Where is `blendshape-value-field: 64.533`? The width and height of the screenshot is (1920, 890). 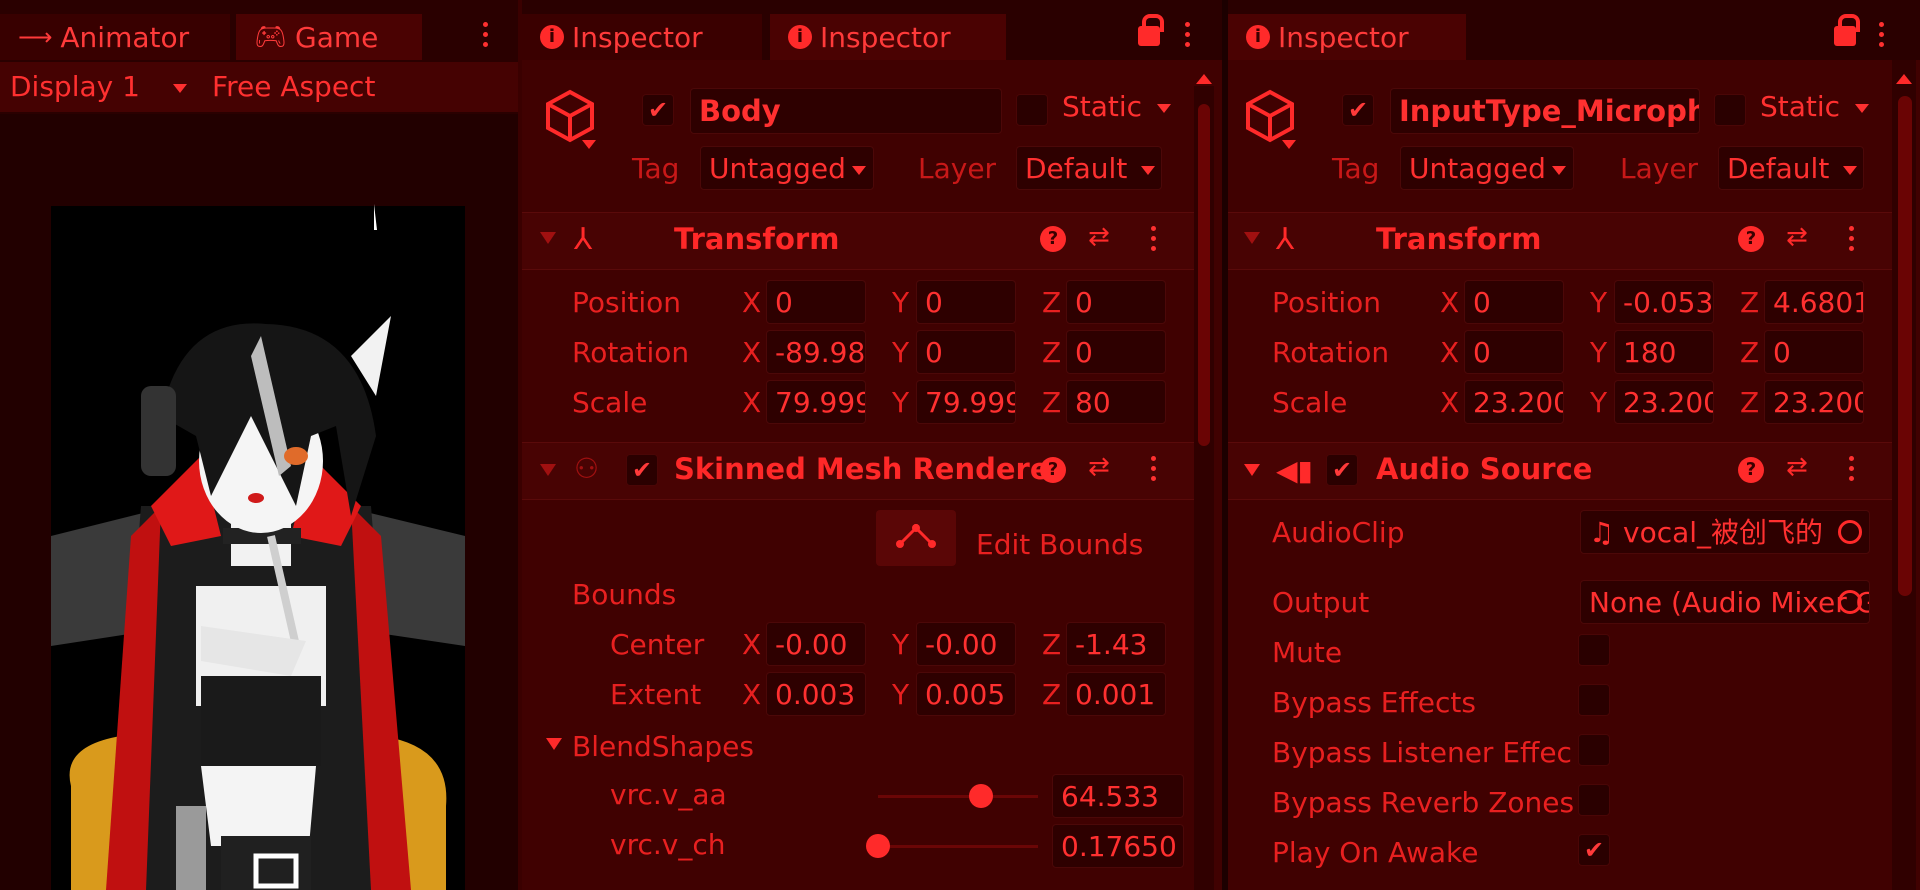
blendshape-value-field: 64.533 is located at coordinates (1118, 796).